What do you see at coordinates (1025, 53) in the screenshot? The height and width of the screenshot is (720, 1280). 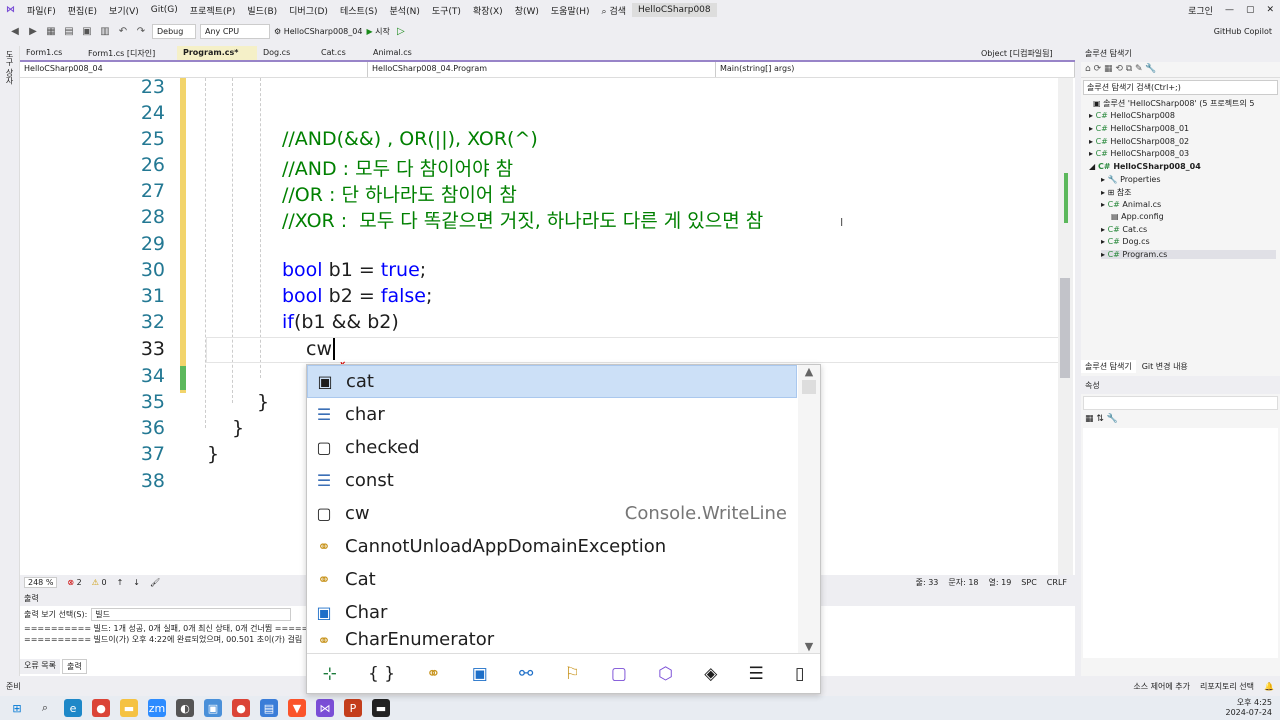 I see `tab-object-decompiled: Object [디컴파일됨]` at bounding box center [1025, 53].